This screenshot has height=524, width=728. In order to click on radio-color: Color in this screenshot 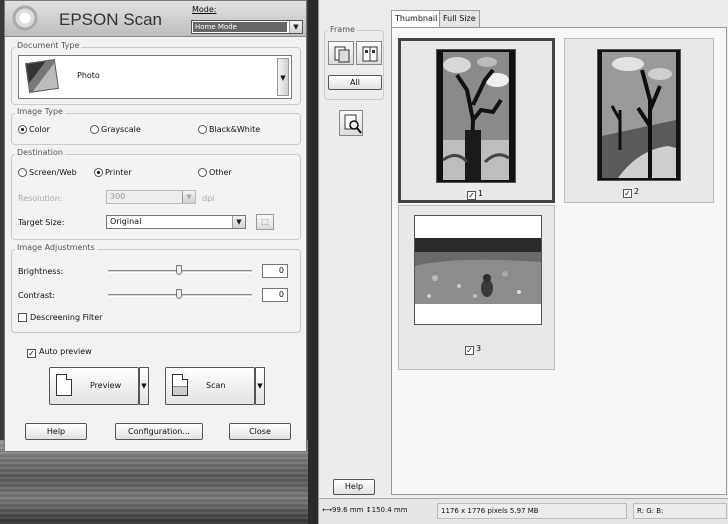, I will do `click(34, 129)`.